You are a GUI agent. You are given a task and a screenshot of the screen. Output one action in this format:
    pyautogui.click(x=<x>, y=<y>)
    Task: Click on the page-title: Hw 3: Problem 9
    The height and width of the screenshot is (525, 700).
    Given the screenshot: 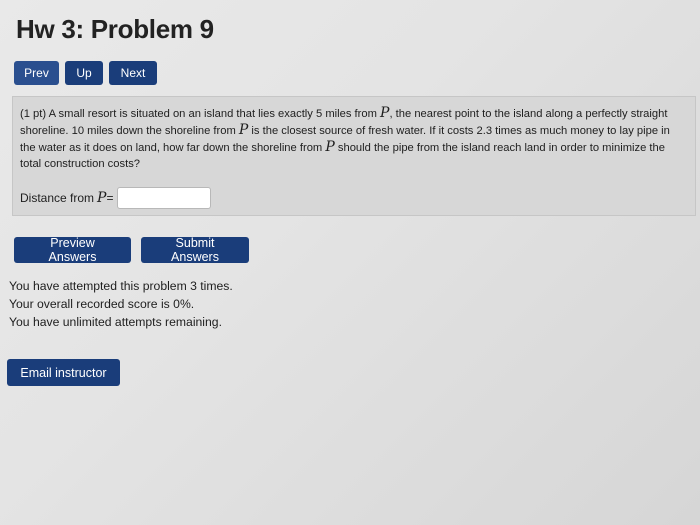 What is the action you would take?
    pyautogui.click(x=115, y=29)
    